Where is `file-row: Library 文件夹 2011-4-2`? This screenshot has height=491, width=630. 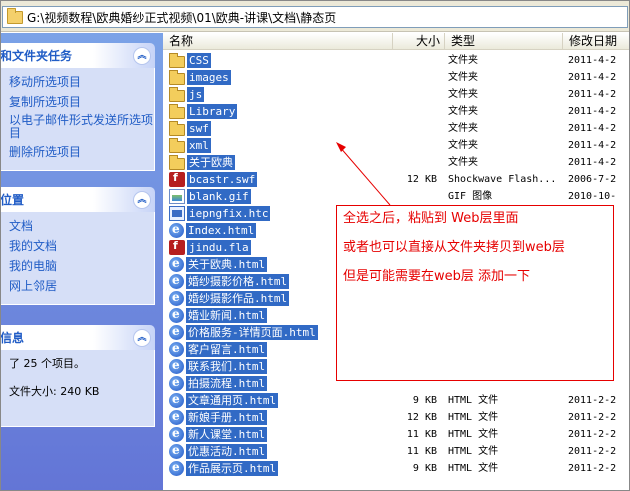
file-row: Library 文件夹 2011-4-2 is located at coordinates (396, 111).